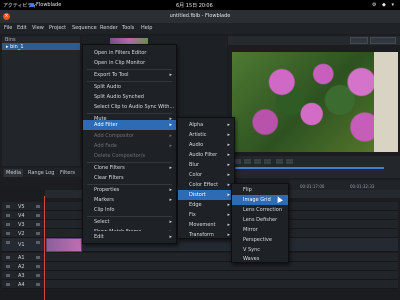  Describe the element at coordinates (260, 190) in the screenshot. I see `menu-item-flip: Flip` at that location.